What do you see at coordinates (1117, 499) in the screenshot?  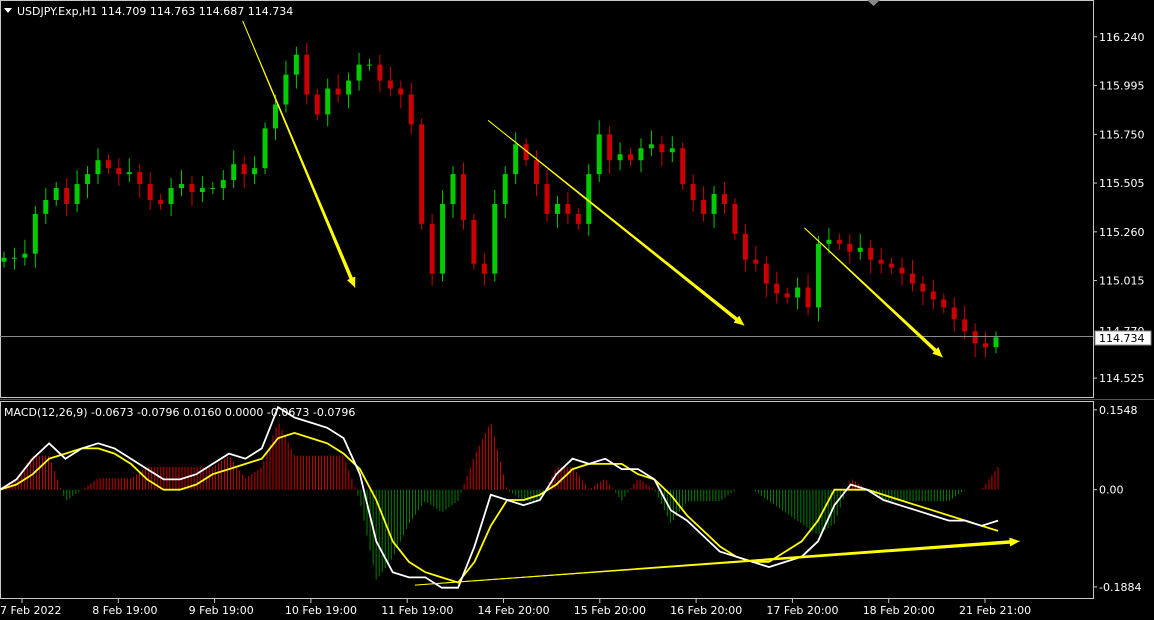 I see `macd-axis: 0.1548 0.00 -0.1884` at bounding box center [1117, 499].